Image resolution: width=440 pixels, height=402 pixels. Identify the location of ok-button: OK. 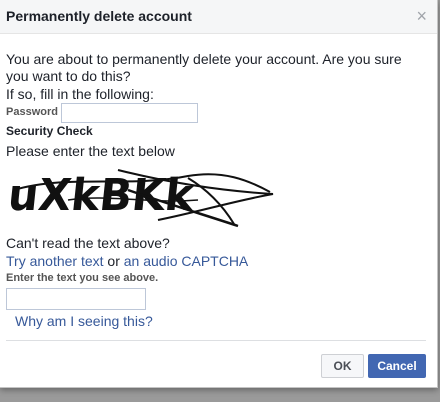
(342, 366).